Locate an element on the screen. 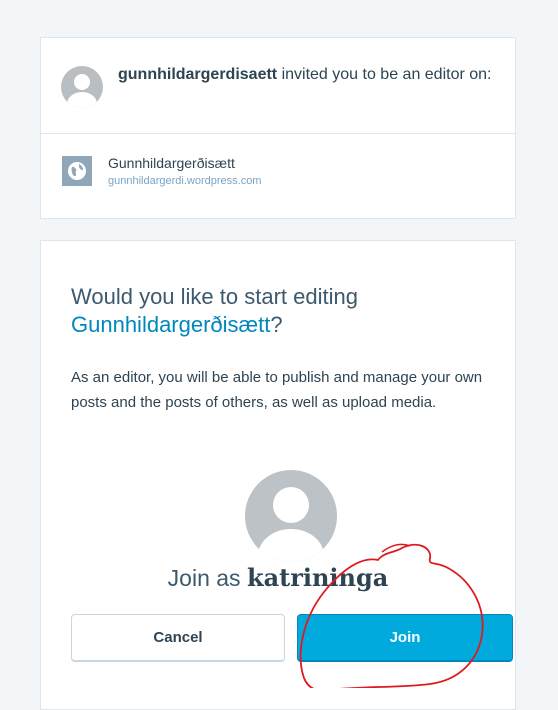 The width and height of the screenshot is (558, 710). invite-message-rest: invited you to be an editor on: is located at coordinates (384, 74).